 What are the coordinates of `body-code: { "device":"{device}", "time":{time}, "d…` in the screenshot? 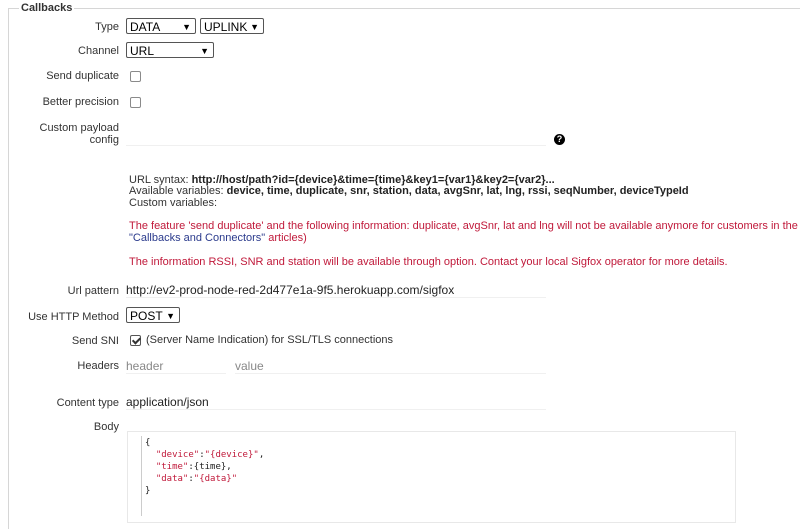 It's located at (204, 467).